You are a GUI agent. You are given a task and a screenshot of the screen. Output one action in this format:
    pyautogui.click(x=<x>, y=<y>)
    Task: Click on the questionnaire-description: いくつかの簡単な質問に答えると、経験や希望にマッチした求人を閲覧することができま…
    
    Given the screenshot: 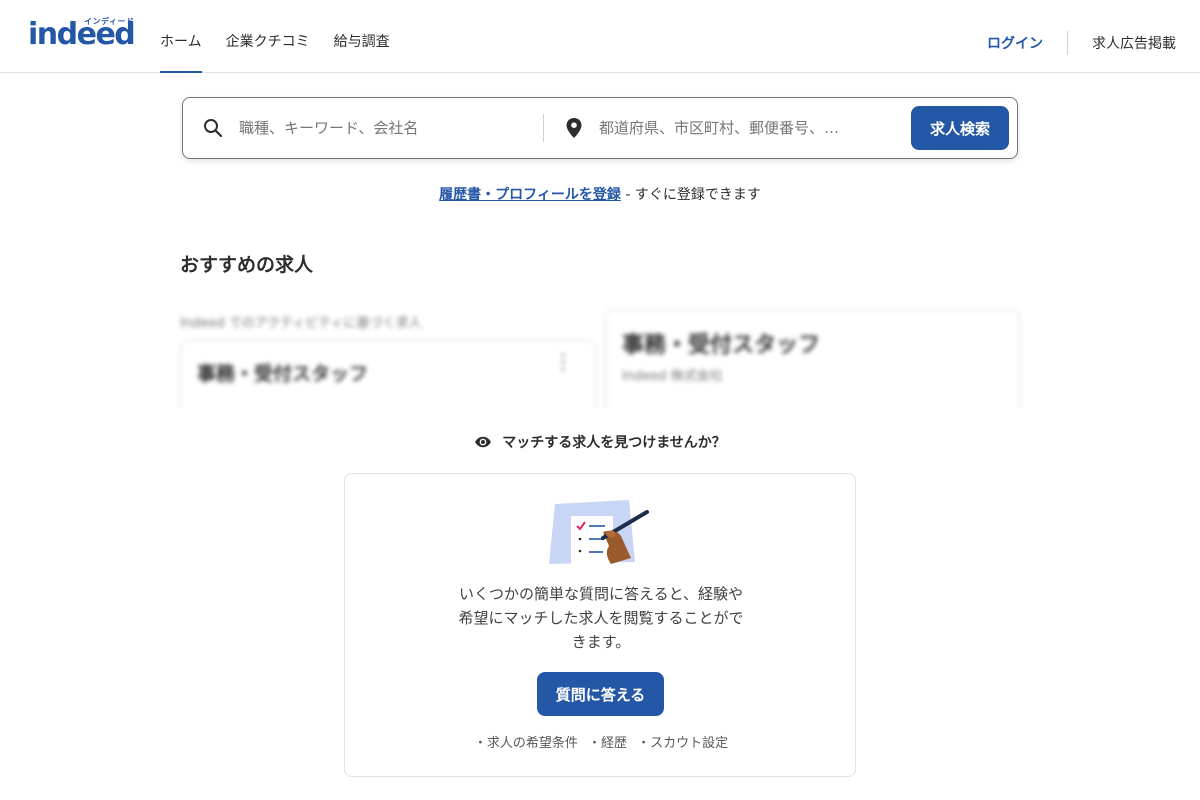 What is the action you would take?
    pyautogui.click(x=601, y=618)
    